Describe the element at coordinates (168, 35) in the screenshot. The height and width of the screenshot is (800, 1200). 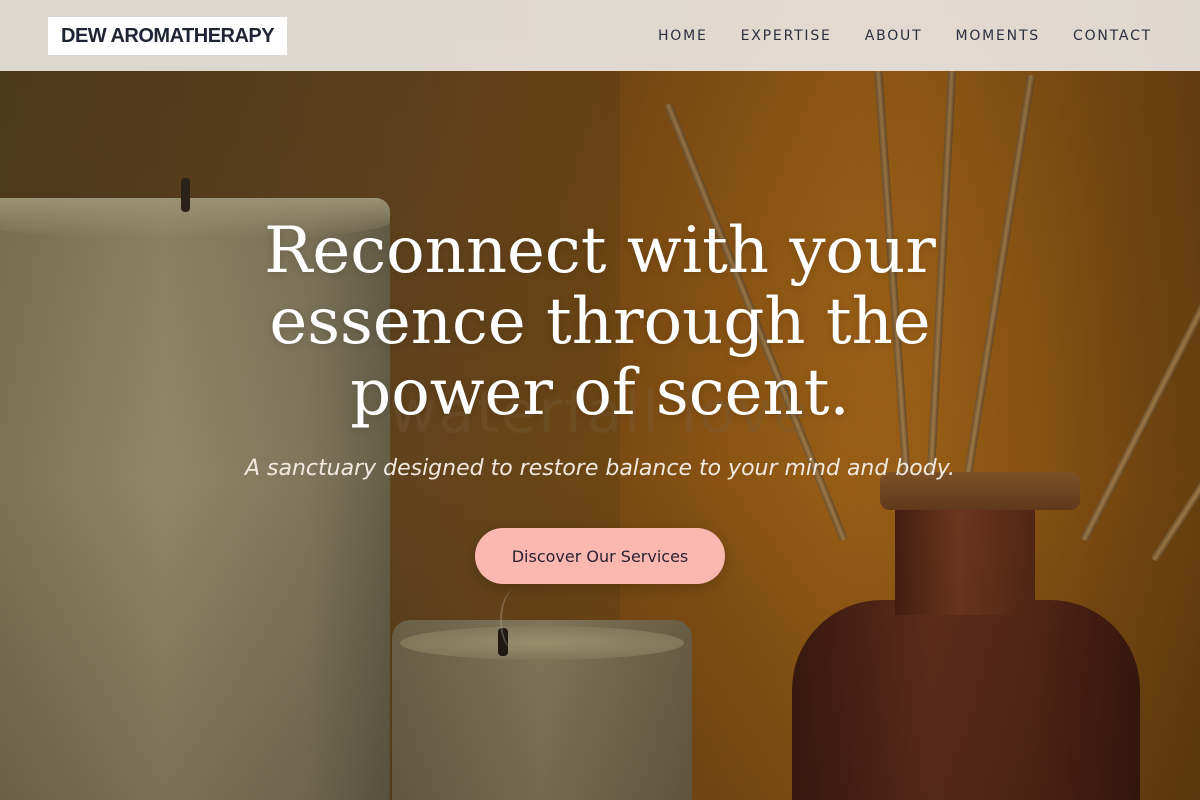
I see `brand-logo: DEW AROMATHERAPY` at that location.